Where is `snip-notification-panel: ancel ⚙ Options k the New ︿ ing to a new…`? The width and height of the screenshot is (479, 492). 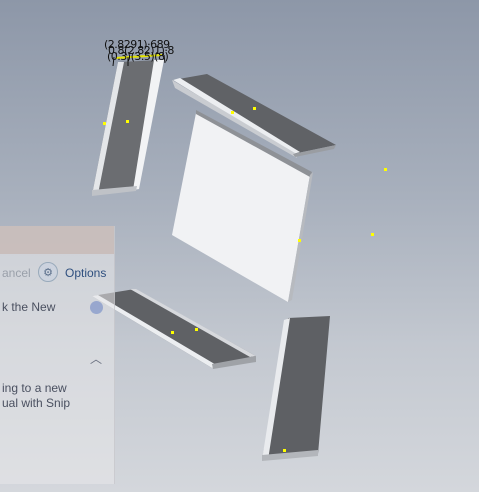
snip-notification-panel: ancel ⚙ Options k the New ︿ ing to a new… is located at coordinates (57, 355).